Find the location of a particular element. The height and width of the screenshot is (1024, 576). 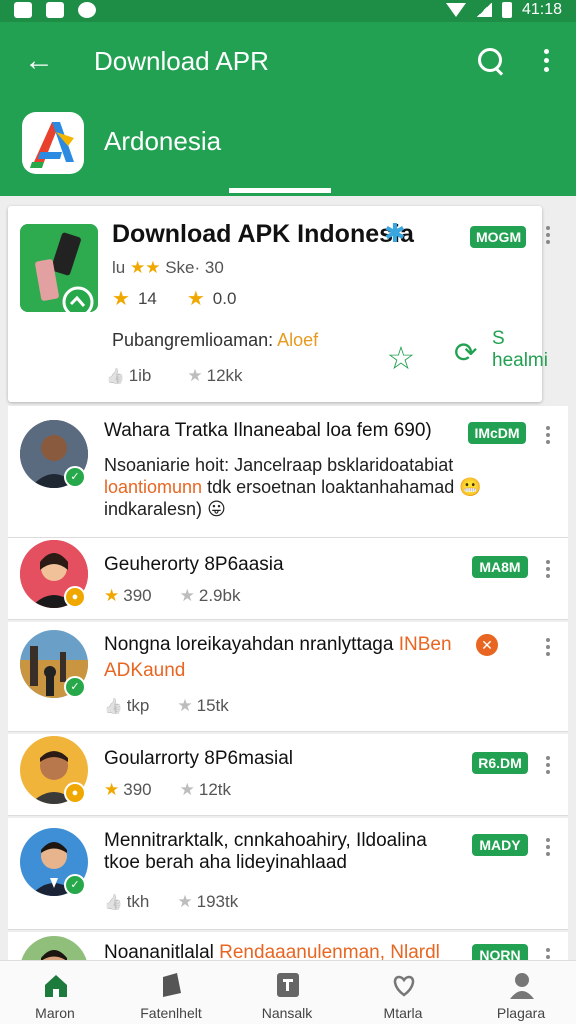

featured-app-icon is located at coordinates (59, 271).